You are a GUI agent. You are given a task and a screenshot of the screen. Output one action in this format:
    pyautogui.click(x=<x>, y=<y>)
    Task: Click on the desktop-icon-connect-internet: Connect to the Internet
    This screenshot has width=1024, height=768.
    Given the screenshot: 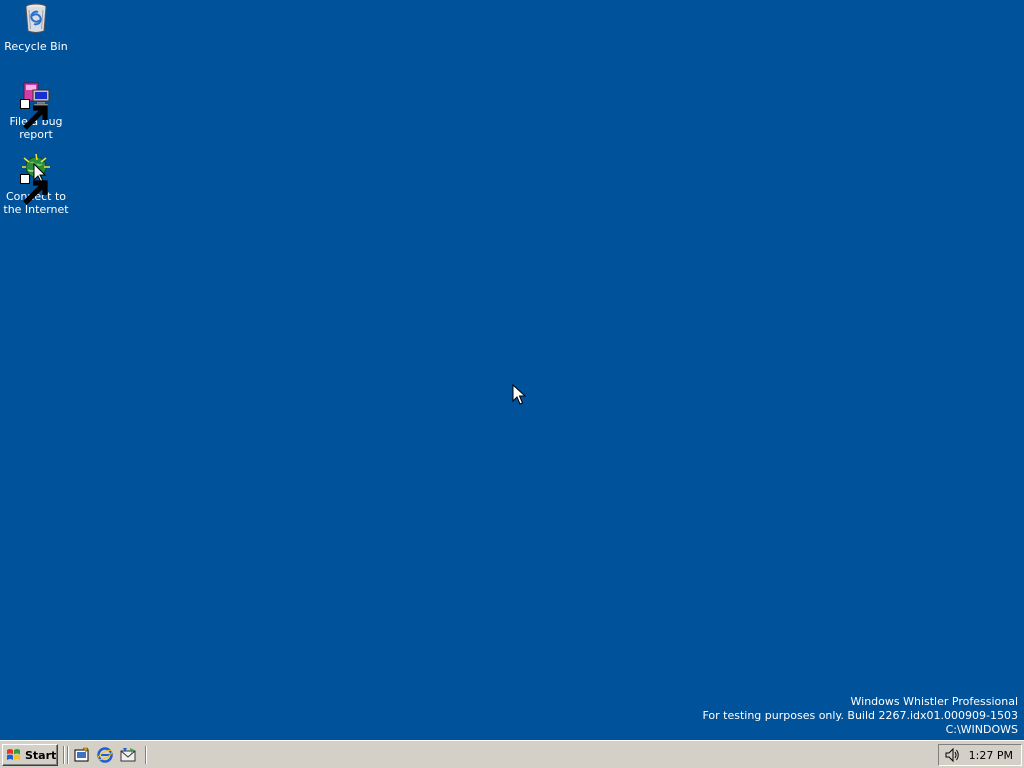 What is the action you would take?
    pyautogui.click(x=36, y=184)
    